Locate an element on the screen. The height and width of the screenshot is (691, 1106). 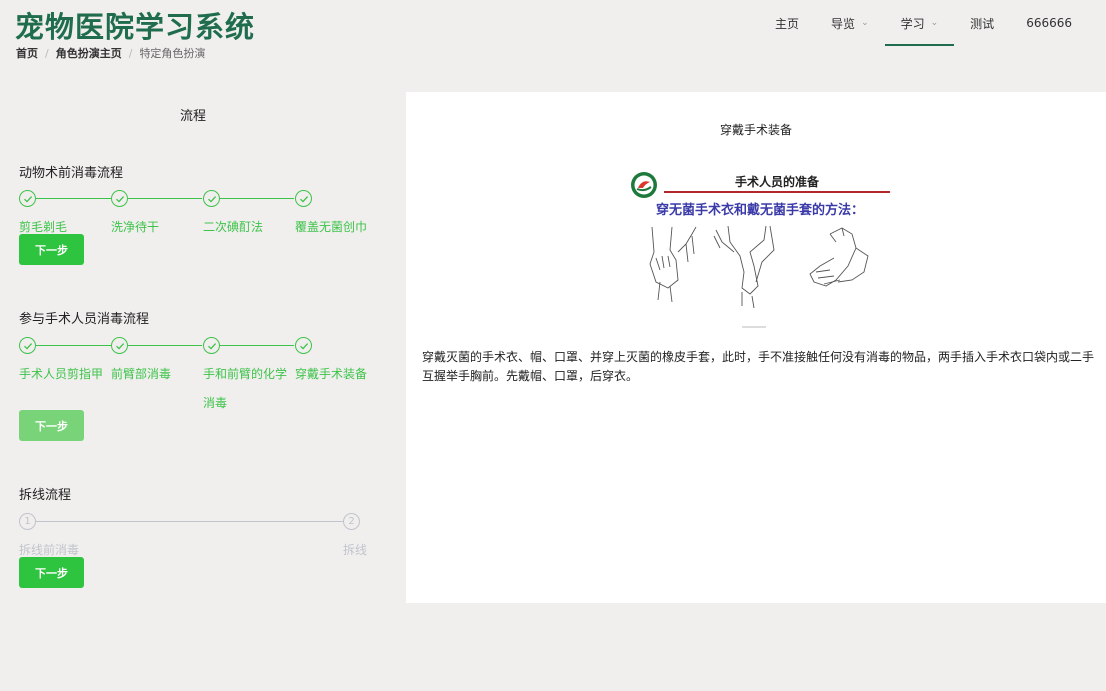
illustration-subtitle: 穿无菌手术衣和戴无菌手套的方法： is located at coordinates (759, 210).